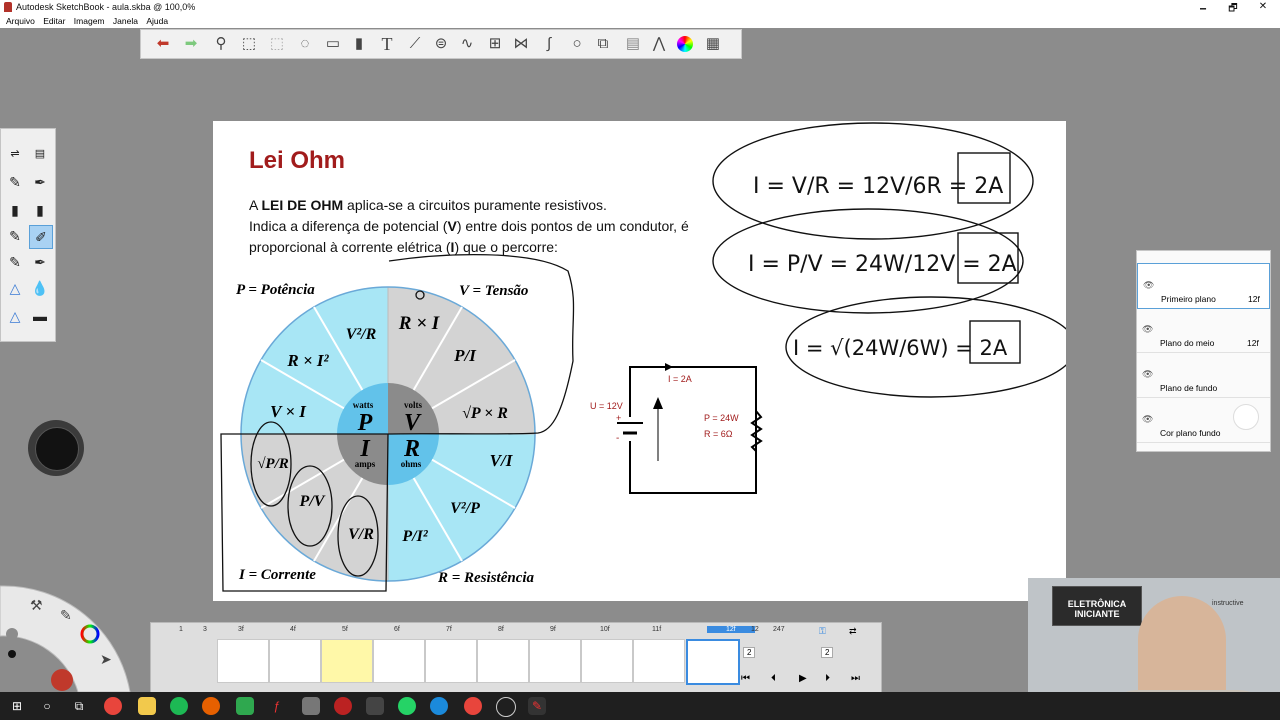  What do you see at coordinates (853, 631) in the screenshot?
I see `loop-icon: ⇄` at bounding box center [853, 631].